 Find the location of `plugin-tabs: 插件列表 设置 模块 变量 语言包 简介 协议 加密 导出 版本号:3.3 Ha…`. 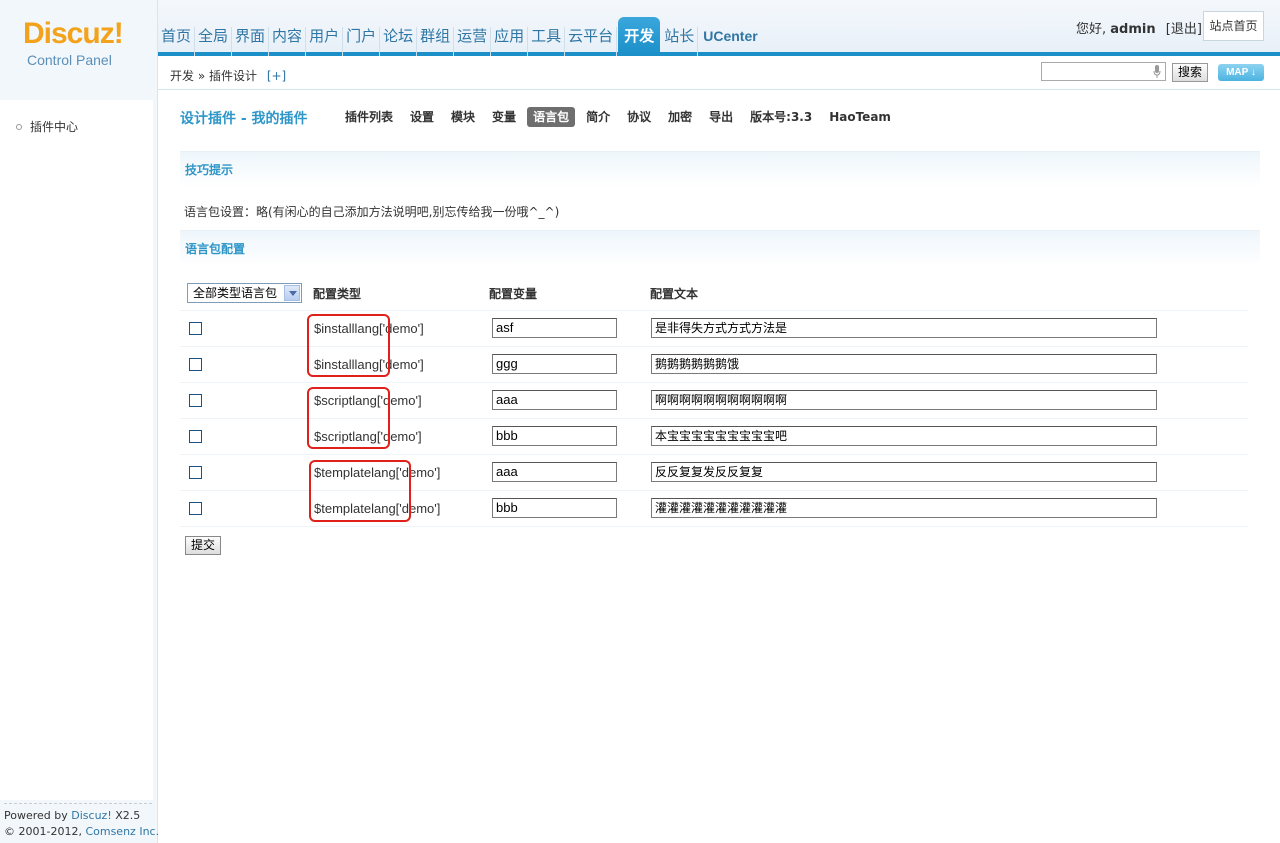

plugin-tabs: 插件列表 设置 模块 变量 语言包 简介 协议 加密 导出 版本号:3.3 Ha… is located at coordinates (620, 117).